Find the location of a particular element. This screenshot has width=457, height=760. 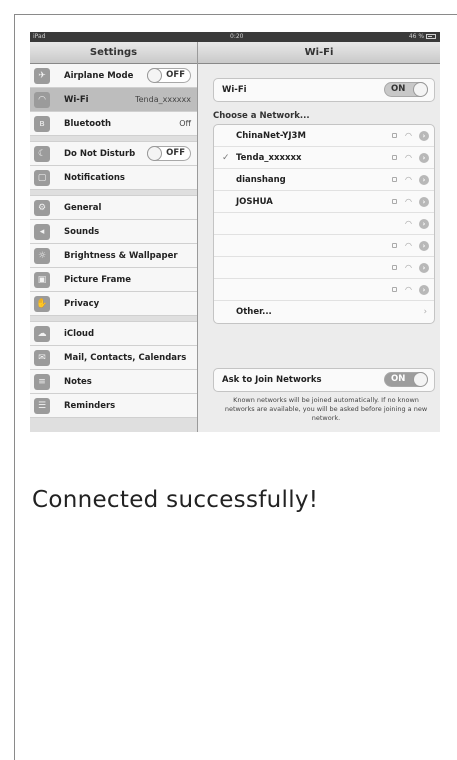

sidebar-item-do-not-disturb: ☾ Do Not Disturb OFF is located at coordinates (113, 154).